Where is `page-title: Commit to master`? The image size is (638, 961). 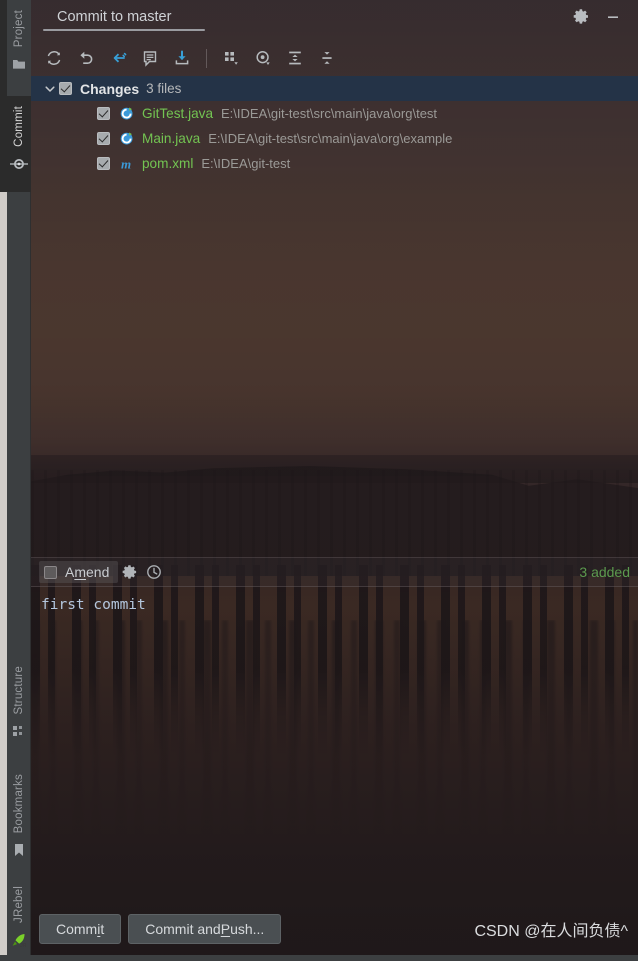
page-title: Commit to master is located at coordinates (114, 16).